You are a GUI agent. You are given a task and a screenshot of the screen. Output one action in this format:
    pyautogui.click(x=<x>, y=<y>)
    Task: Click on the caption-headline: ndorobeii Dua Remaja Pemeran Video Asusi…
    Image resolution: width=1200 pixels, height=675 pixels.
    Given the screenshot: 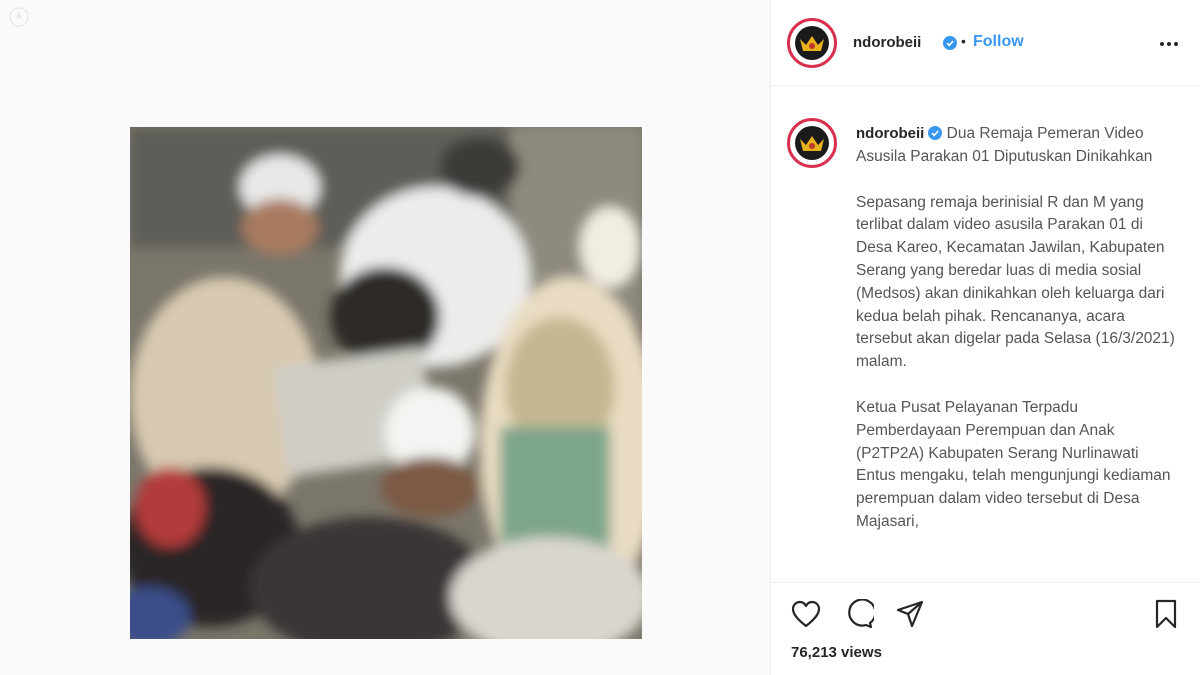 What is the action you would take?
    pyautogui.click(x=1016, y=146)
    